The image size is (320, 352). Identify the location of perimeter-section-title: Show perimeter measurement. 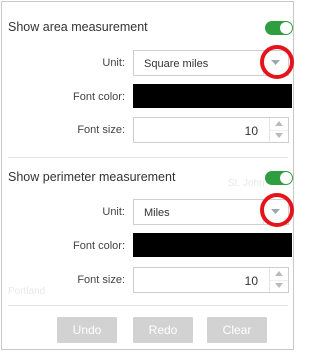
(92, 177).